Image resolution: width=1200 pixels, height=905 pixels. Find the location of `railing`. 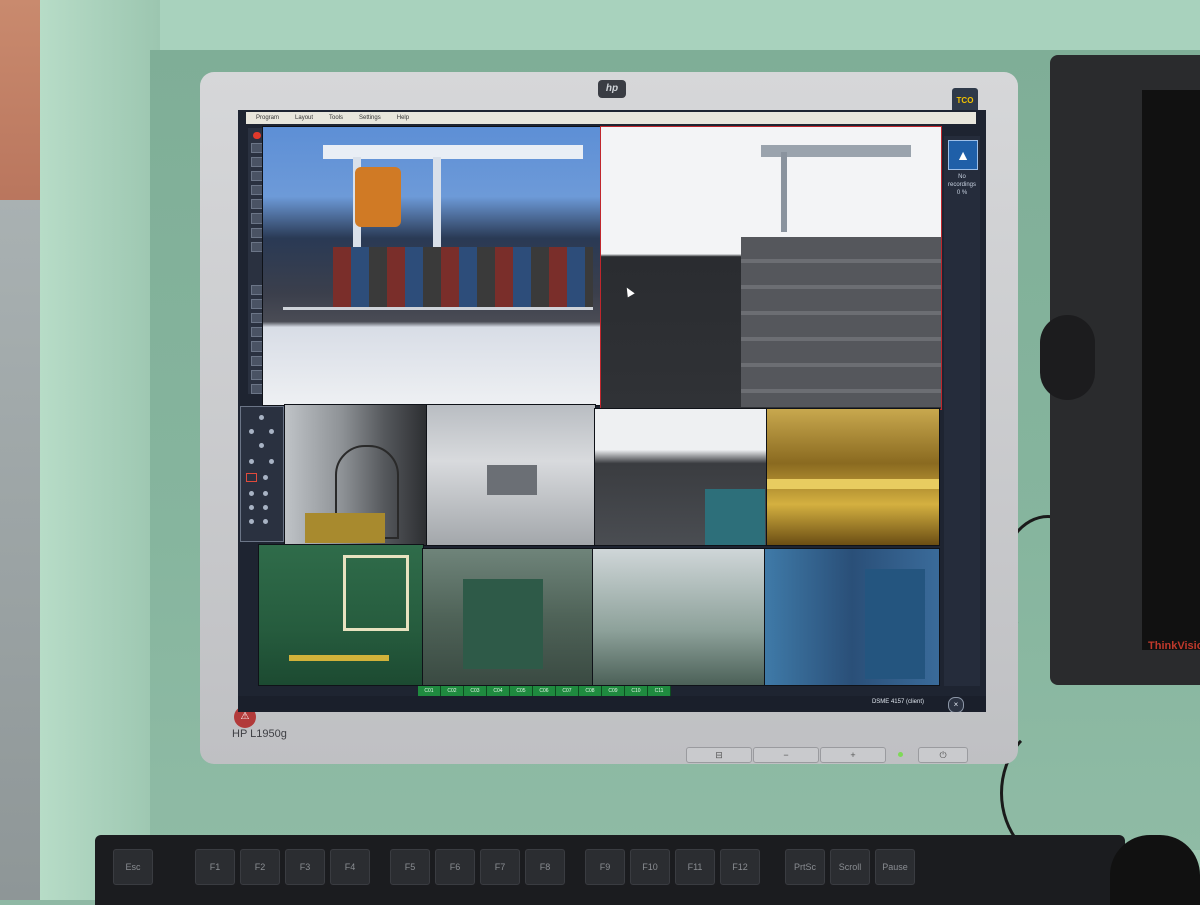

railing is located at coordinates (438, 308).